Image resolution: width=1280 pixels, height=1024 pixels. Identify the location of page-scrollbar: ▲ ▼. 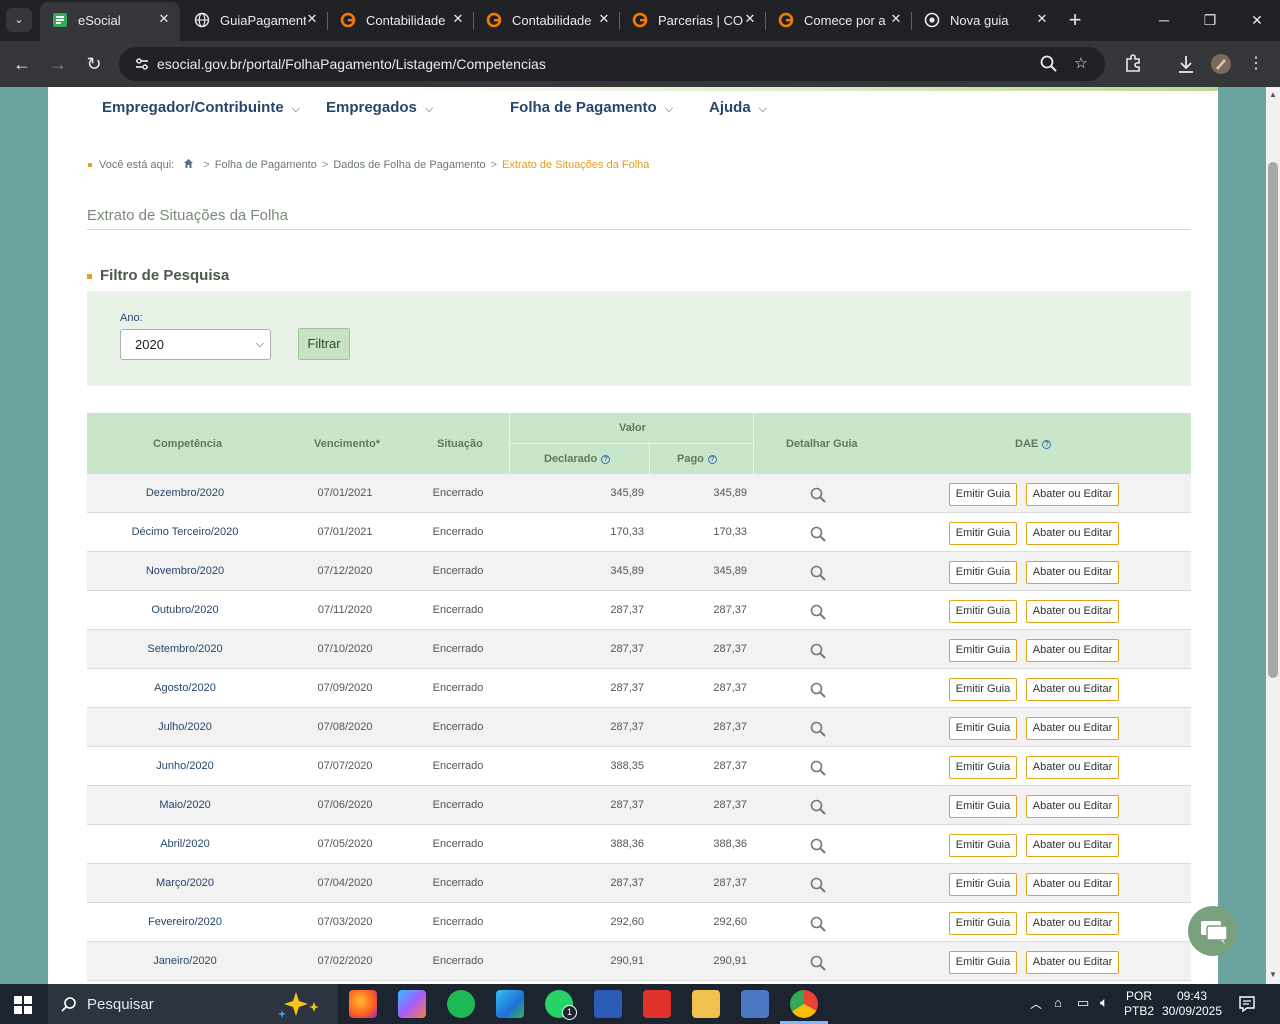
(1273, 535).